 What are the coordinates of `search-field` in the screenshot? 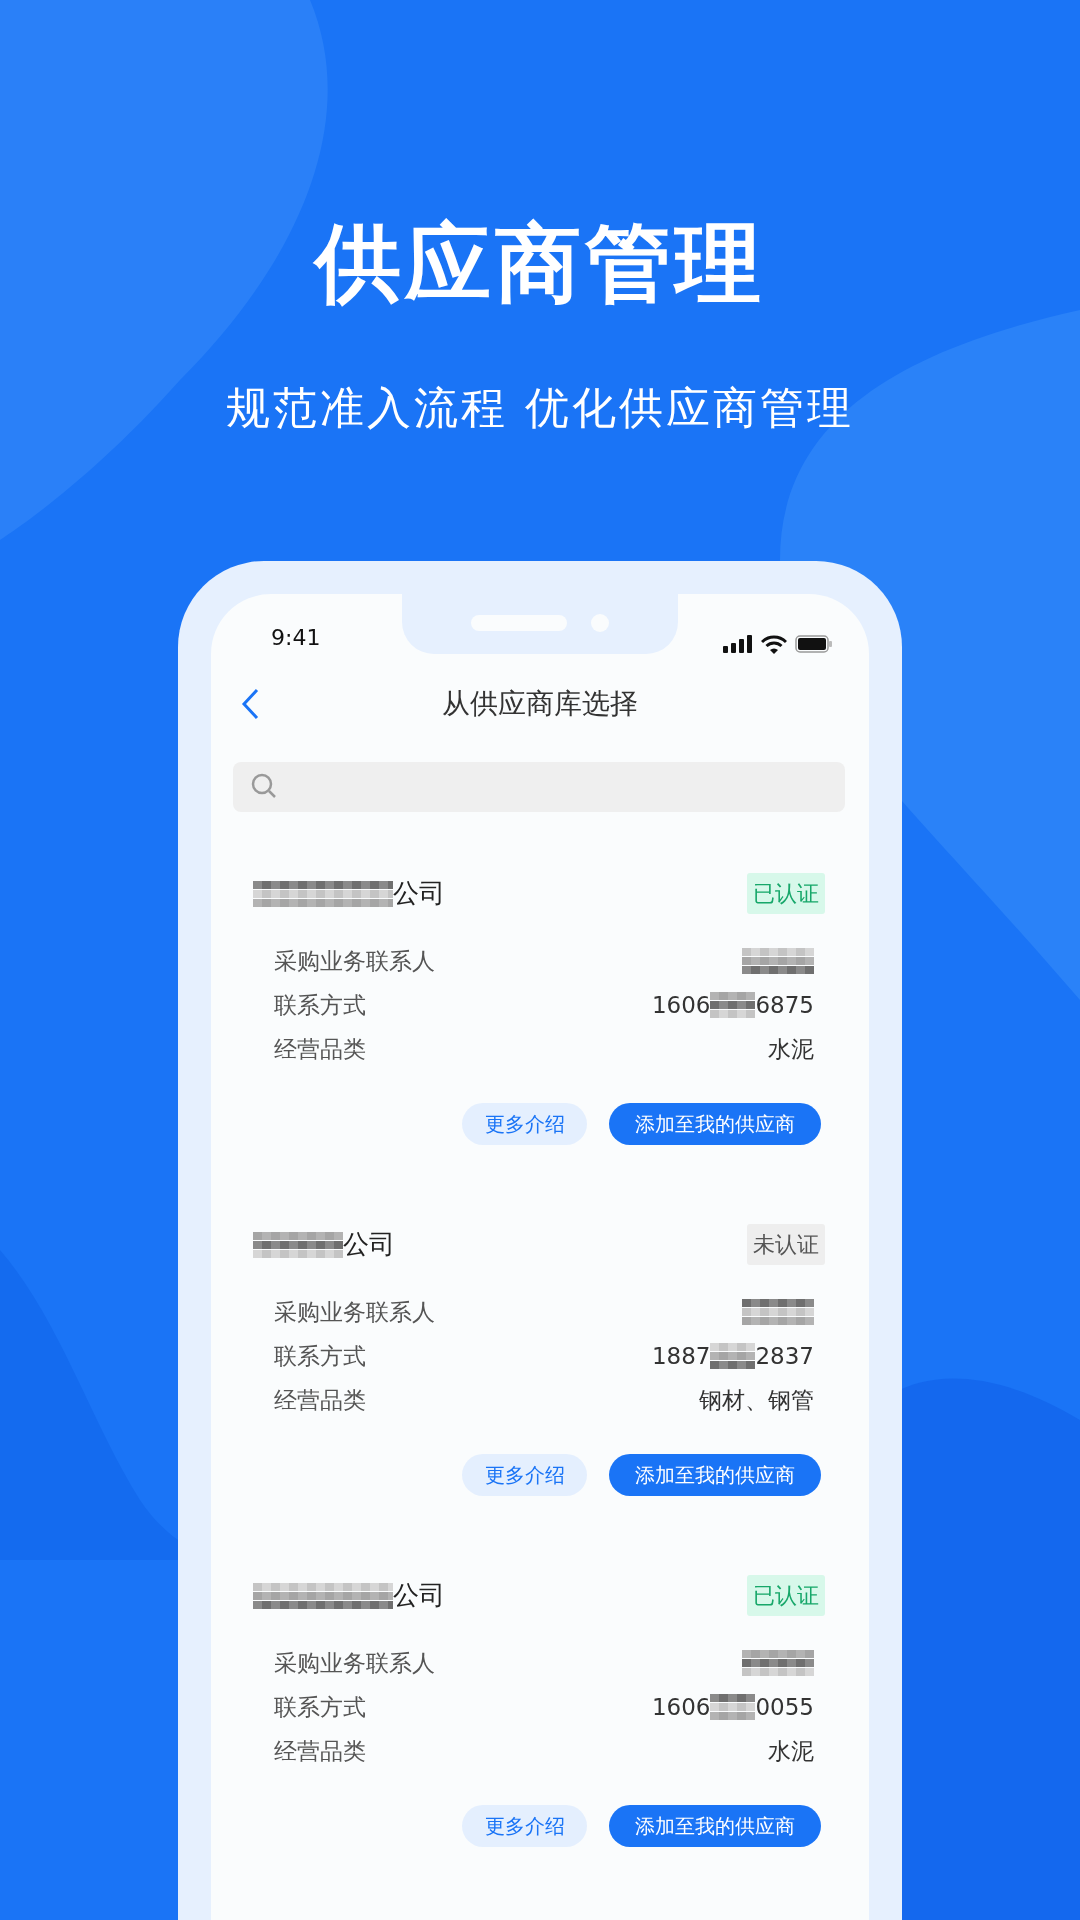 It's located at (539, 787).